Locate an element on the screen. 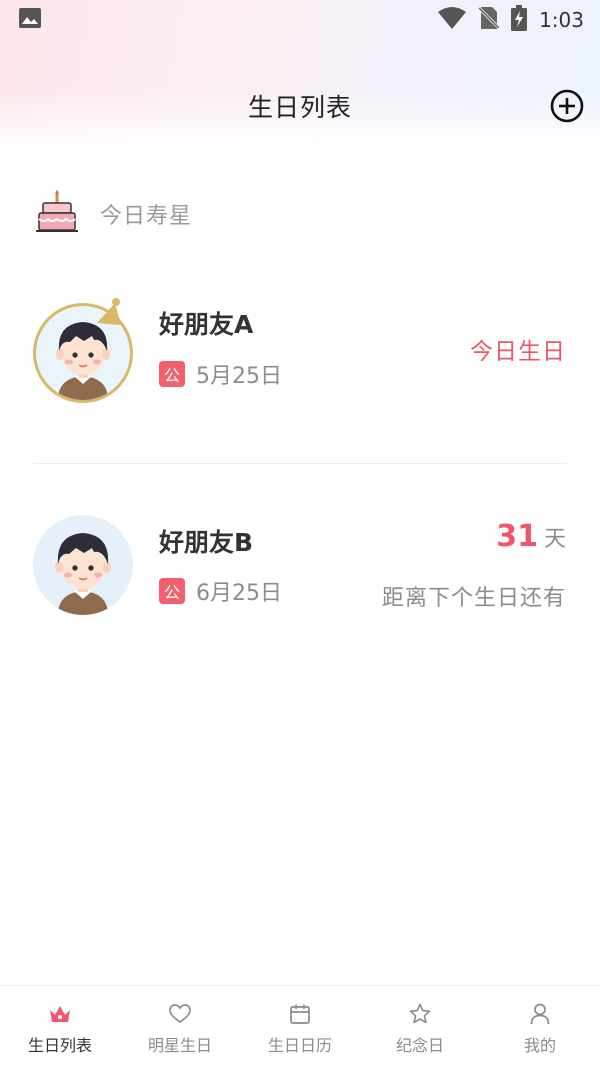 The width and height of the screenshot is (600, 1067). no-sim-icon is located at coordinates (489, 20).